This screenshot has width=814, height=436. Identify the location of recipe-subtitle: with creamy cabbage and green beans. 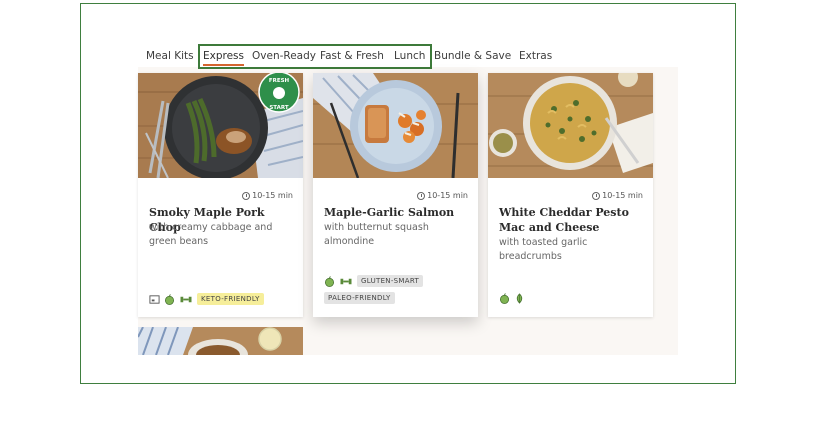
(211, 234).